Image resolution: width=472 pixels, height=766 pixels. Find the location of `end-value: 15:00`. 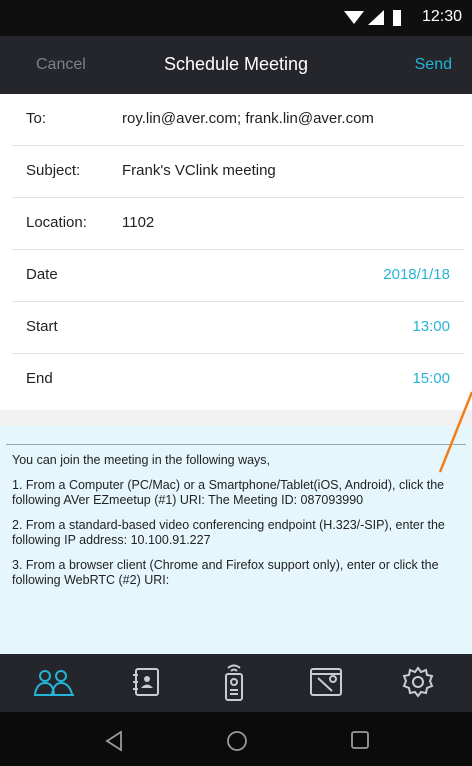

end-value: 15:00 is located at coordinates (431, 378).